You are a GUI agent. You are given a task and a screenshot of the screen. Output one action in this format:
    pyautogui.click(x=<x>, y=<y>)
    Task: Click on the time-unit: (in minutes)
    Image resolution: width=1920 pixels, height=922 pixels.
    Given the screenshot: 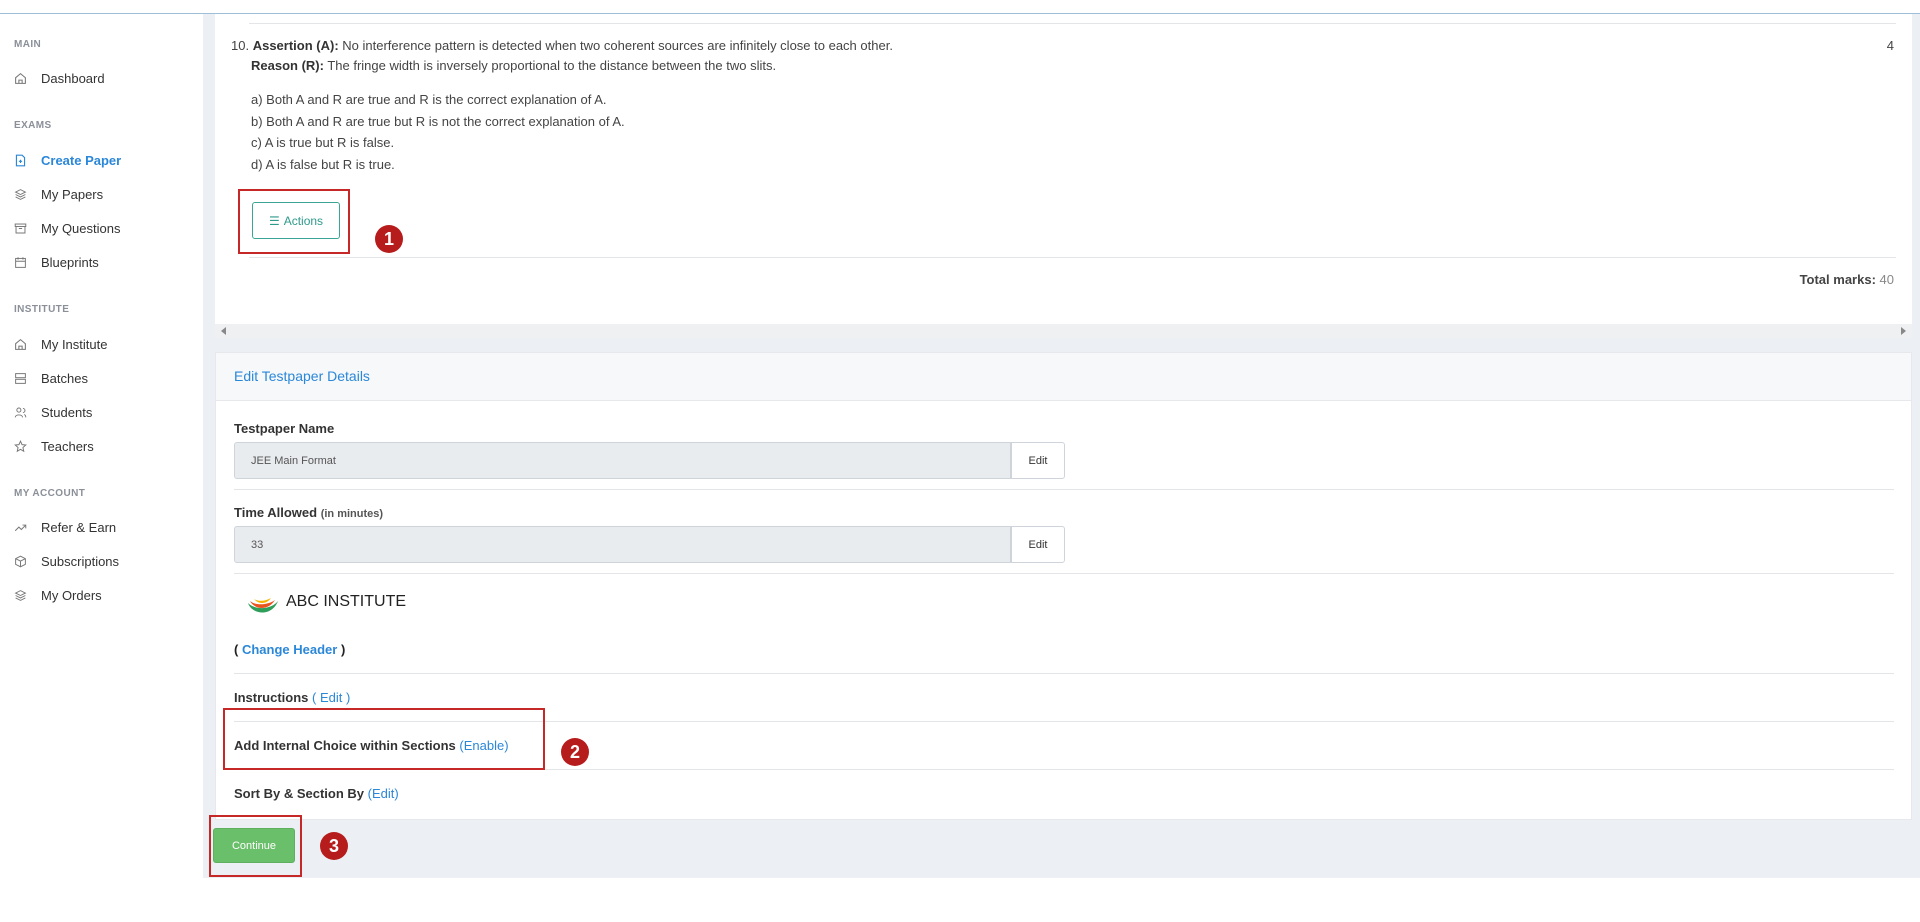 What is the action you would take?
    pyautogui.click(x=352, y=514)
    